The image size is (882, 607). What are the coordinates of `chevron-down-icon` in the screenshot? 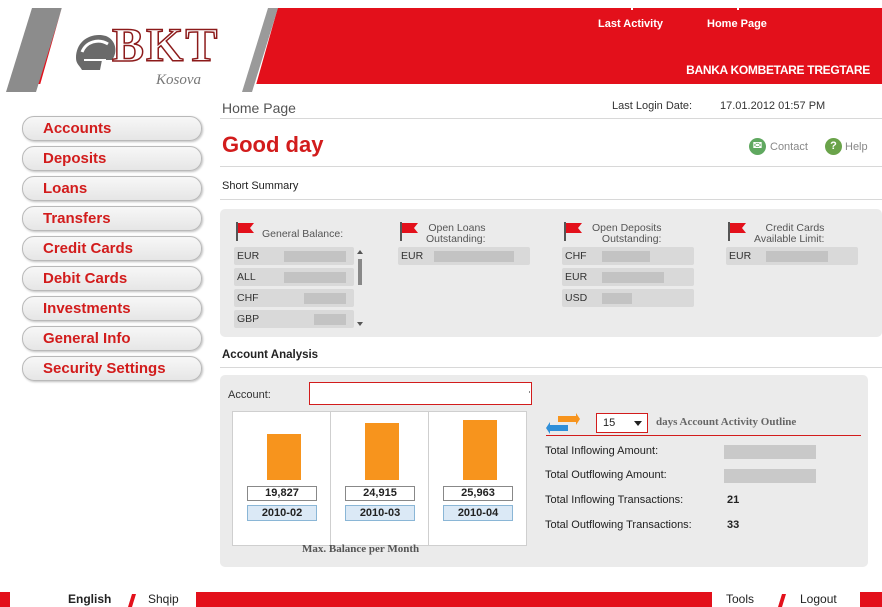 It's located at (638, 423).